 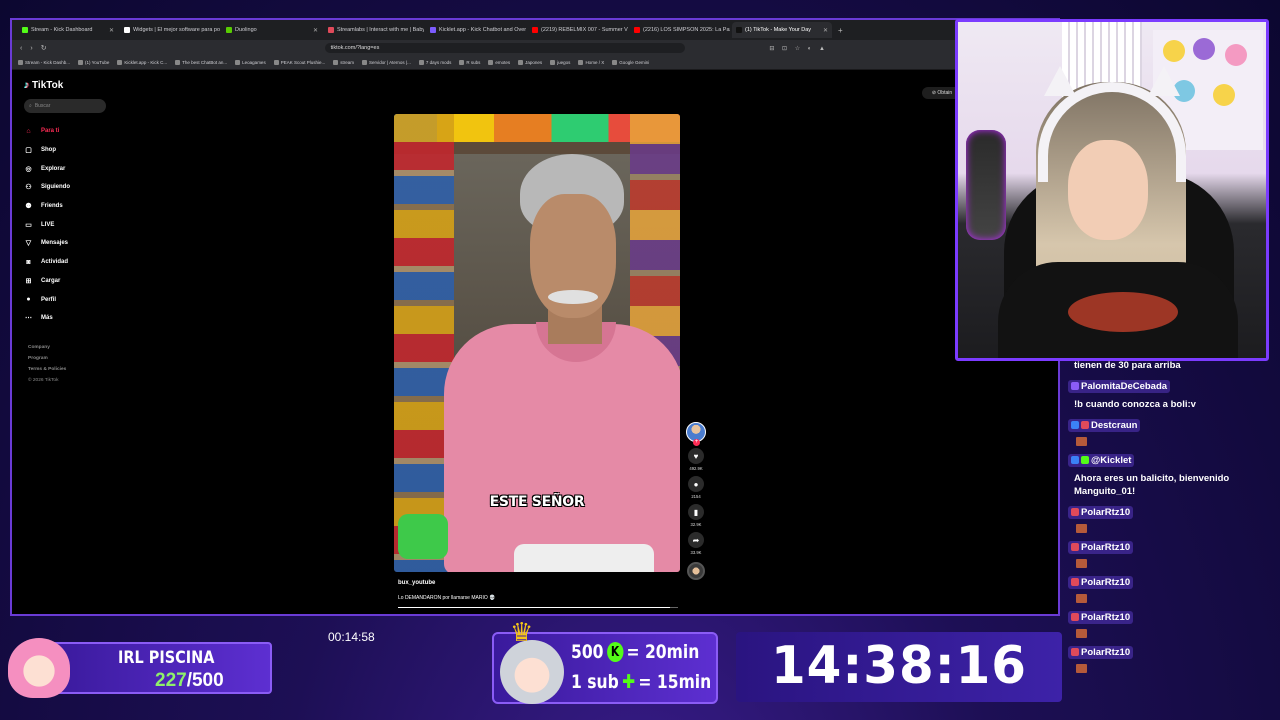 I want to click on sidebar-item: ⊞ Cargar, so click(x=47, y=281).